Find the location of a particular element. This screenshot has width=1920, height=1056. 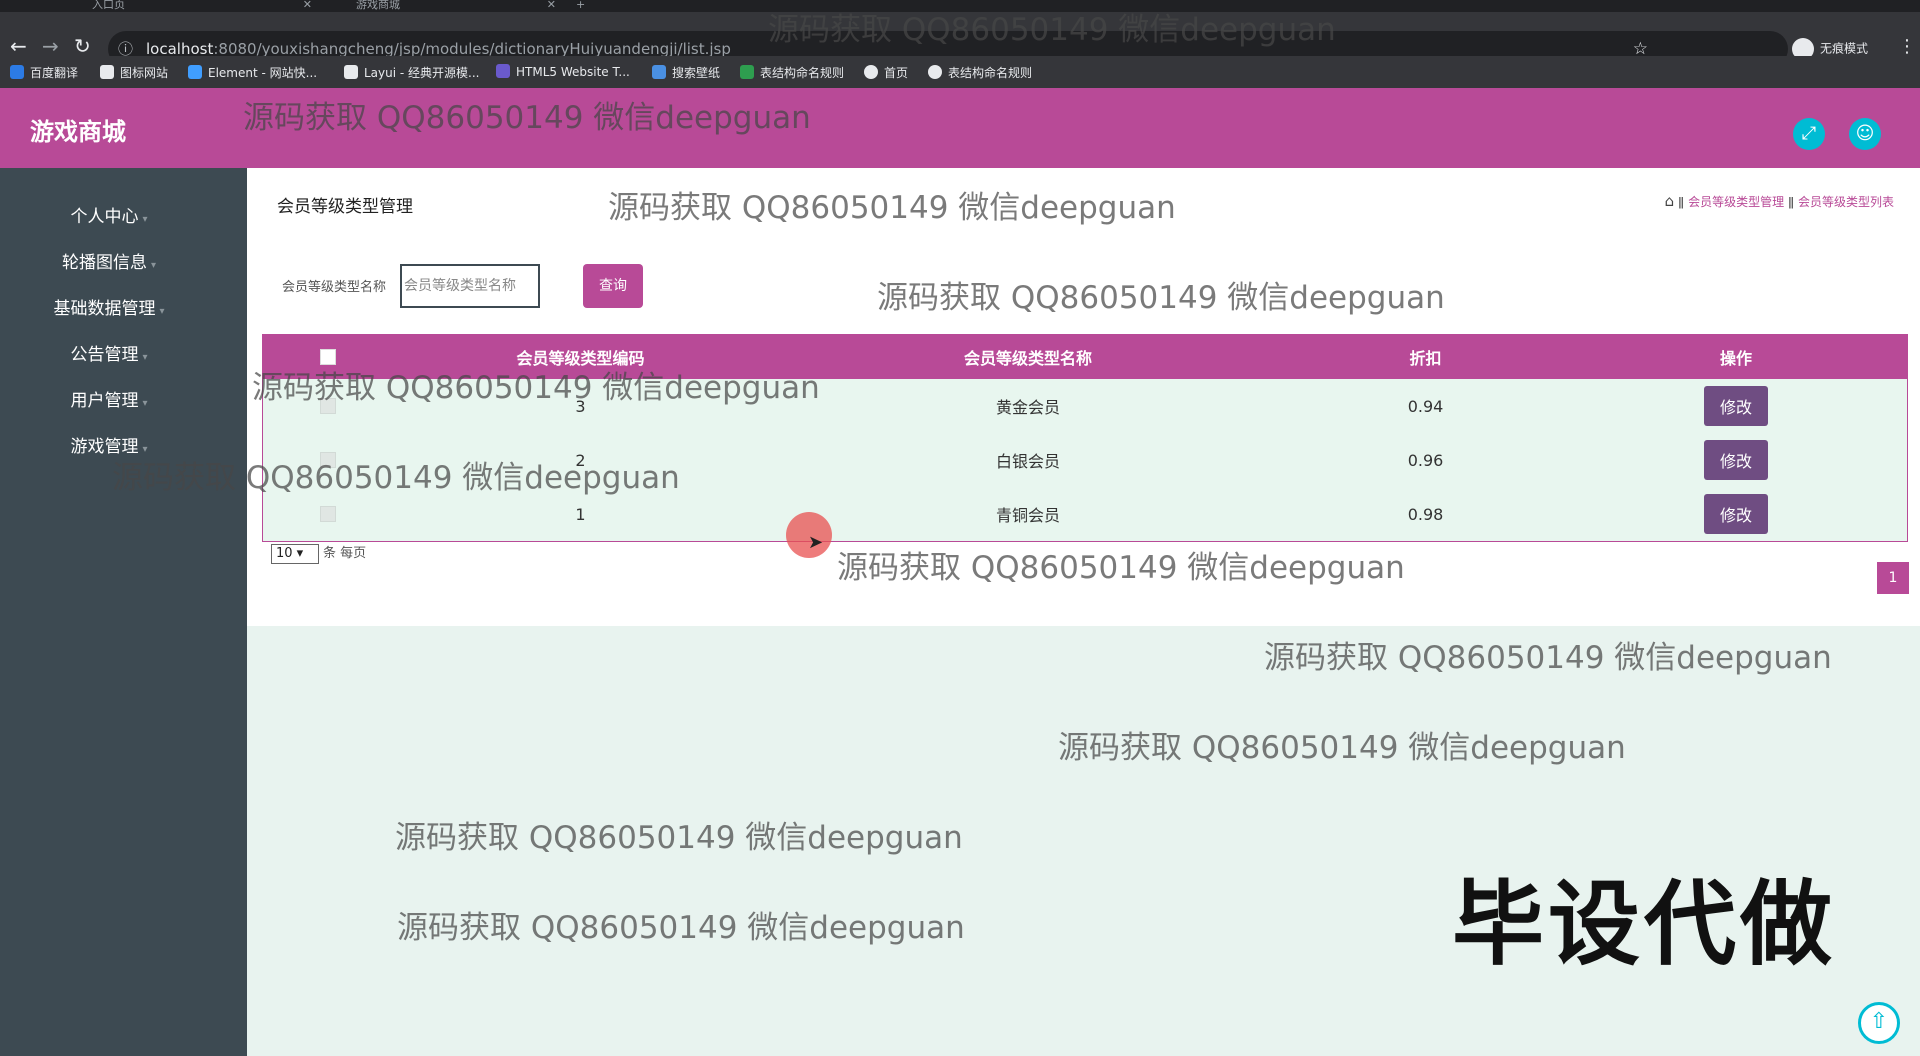

promo-watermark: 毕设代做 is located at coordinates (1644, 924).